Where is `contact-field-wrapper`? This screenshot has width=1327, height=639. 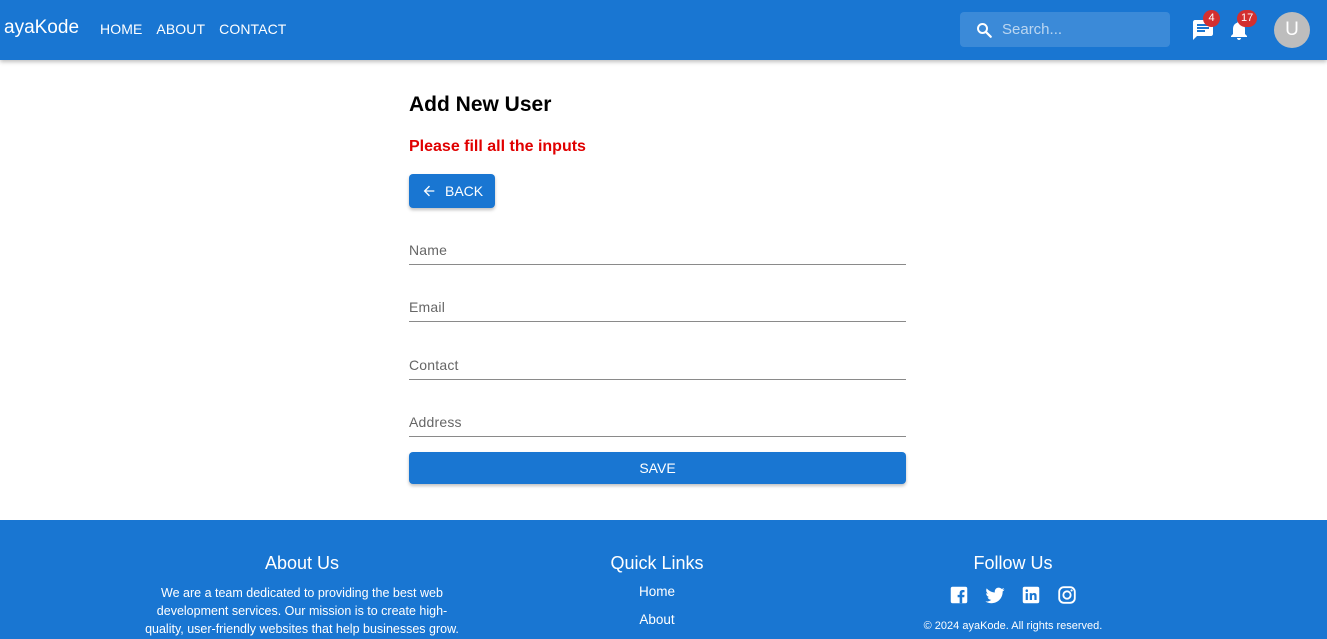 contact-field-wrapper is located at coordinates (657, 365).